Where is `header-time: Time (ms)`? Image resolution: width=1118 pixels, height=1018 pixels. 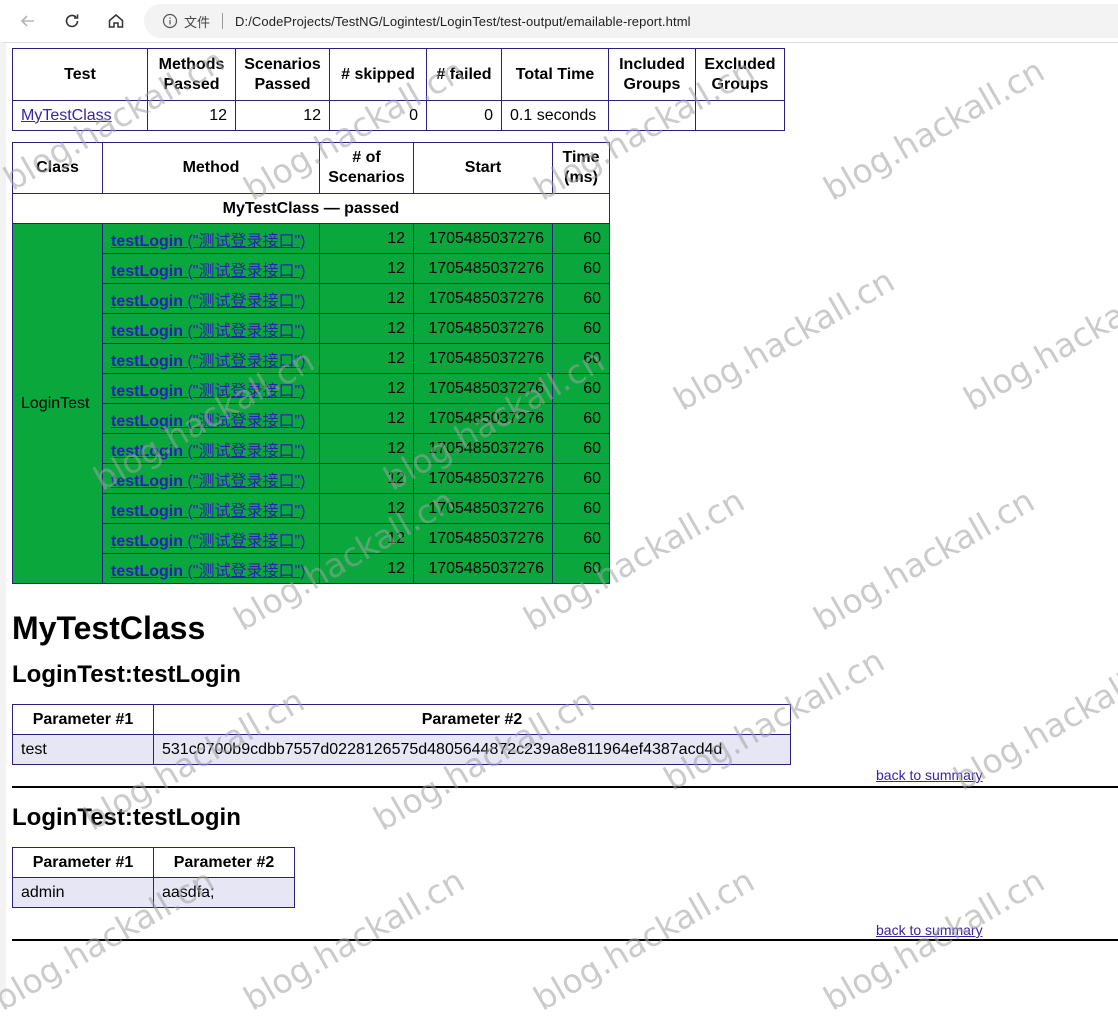 header-time: Time (ms) is located at coordinates (581, 168).